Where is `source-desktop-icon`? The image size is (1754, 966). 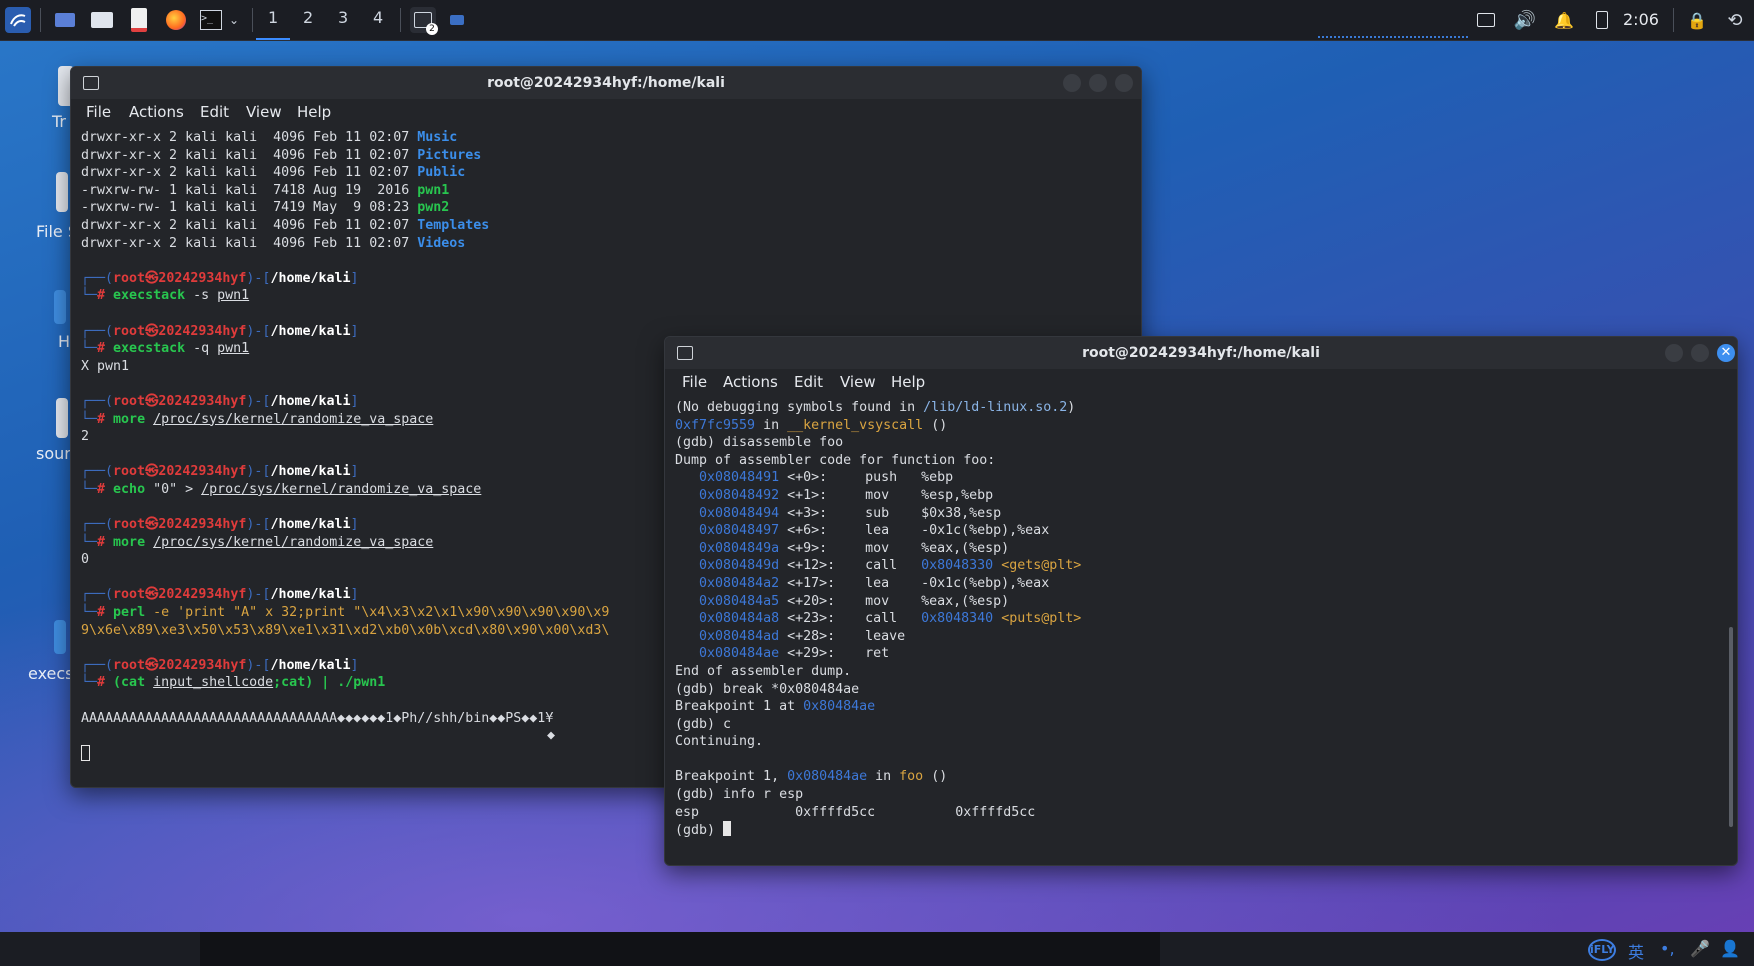 source-desktop-icon is located at coordinates (62, 418).